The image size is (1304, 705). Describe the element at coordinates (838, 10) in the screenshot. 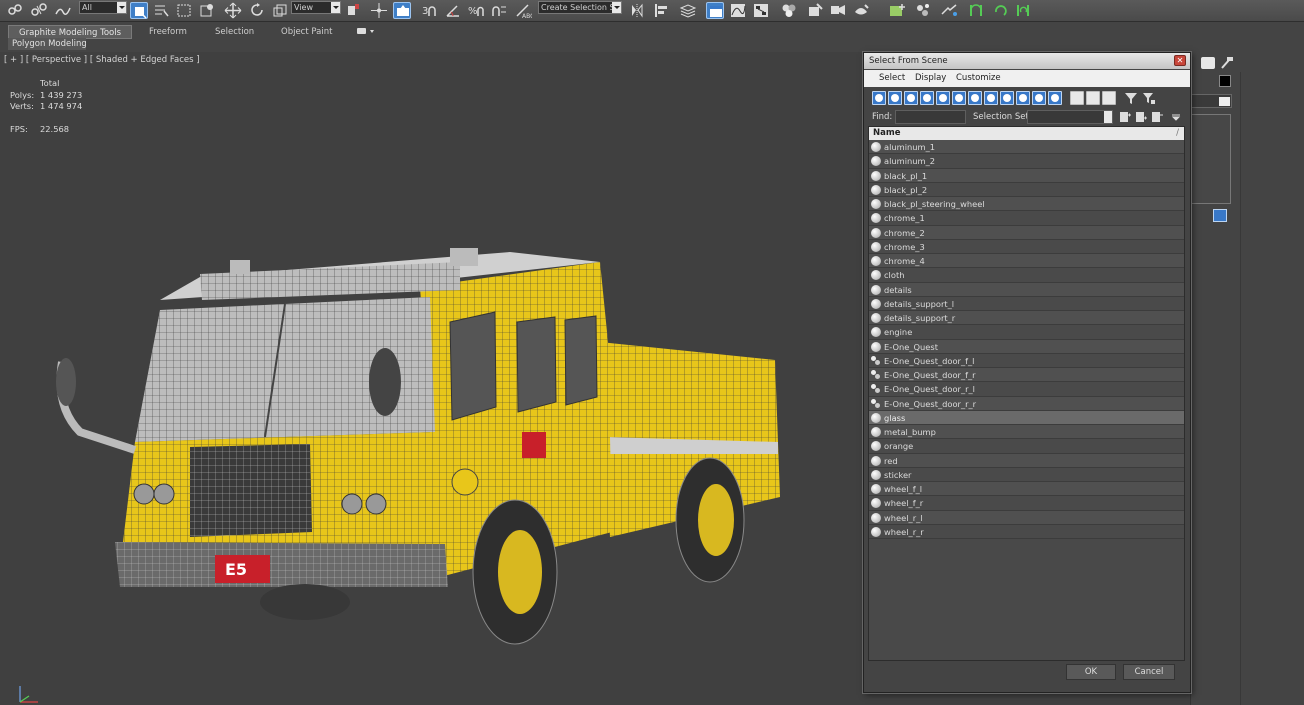

I see `rendered-frame-window-icon` at that location.